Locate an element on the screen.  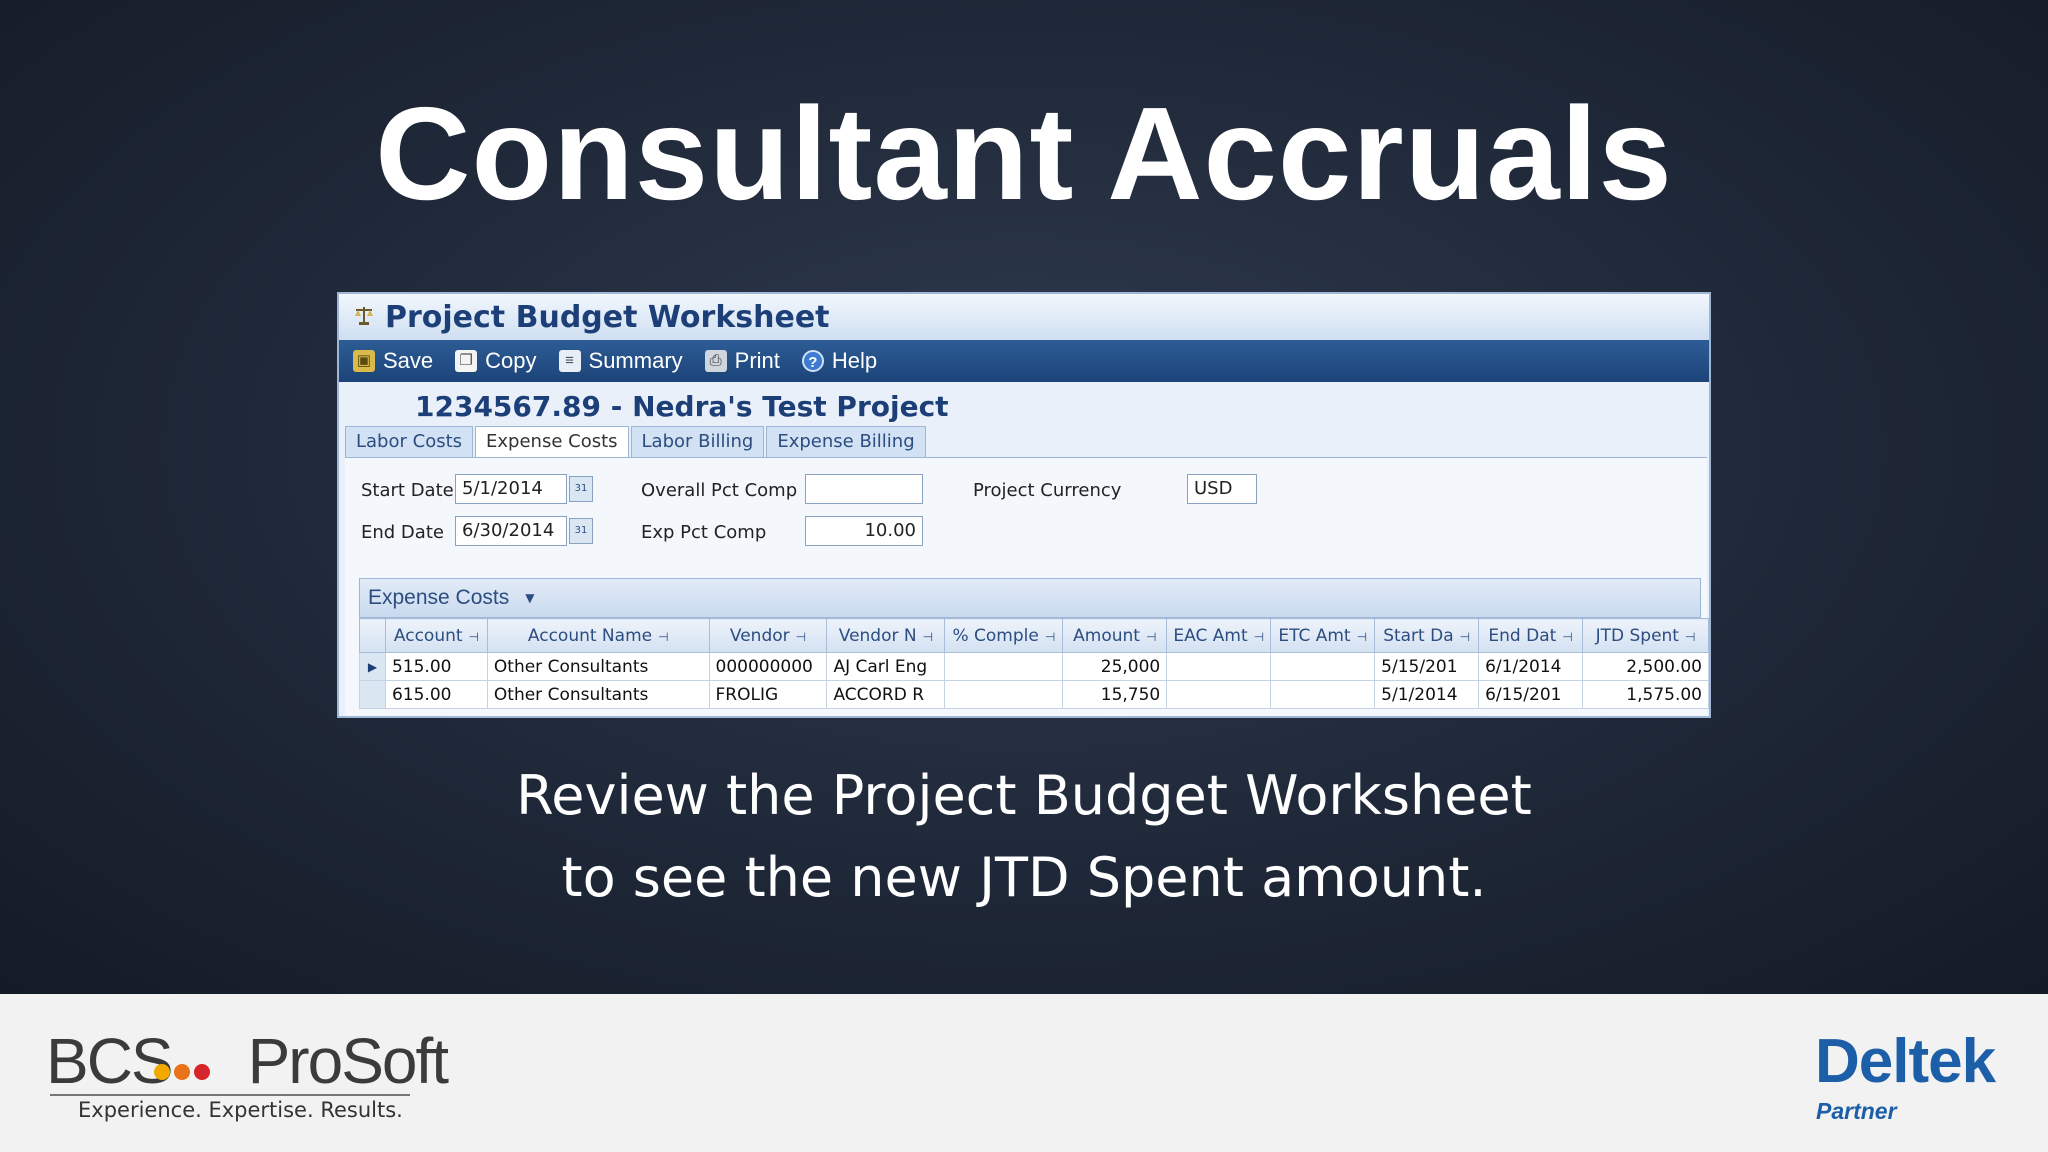
exp-pct-label: Exp Pct Comp is located at coordinates (704, 532).